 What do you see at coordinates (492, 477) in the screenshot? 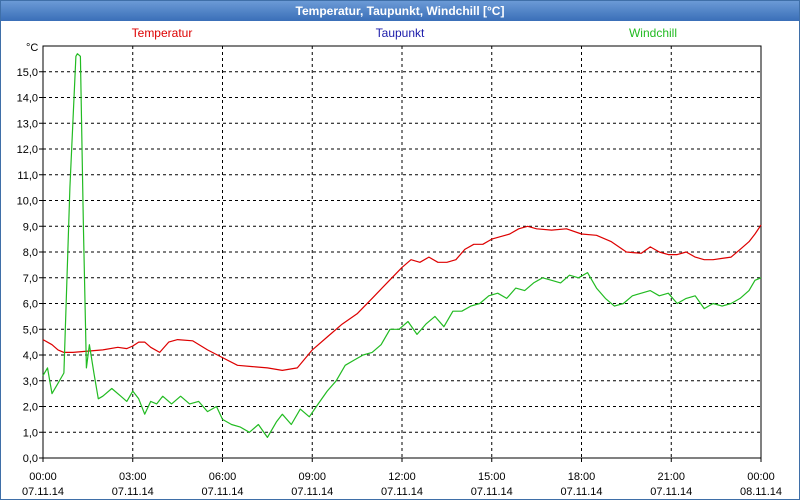
I see `x-tick-time-label: 15:00` at bounding box center [492, 477].